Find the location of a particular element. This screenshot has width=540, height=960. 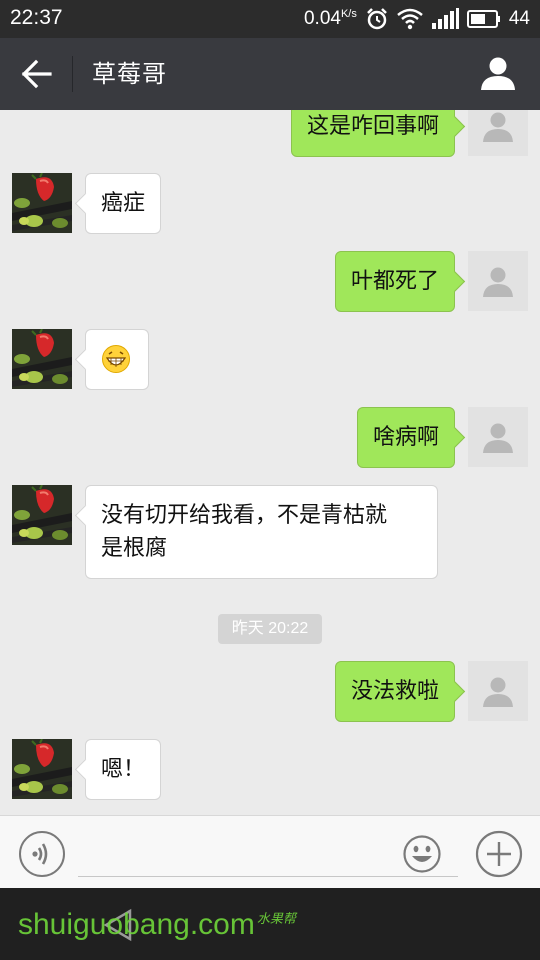

message-bubble-incoming: 癌症 is located at coordinates (123, 203).